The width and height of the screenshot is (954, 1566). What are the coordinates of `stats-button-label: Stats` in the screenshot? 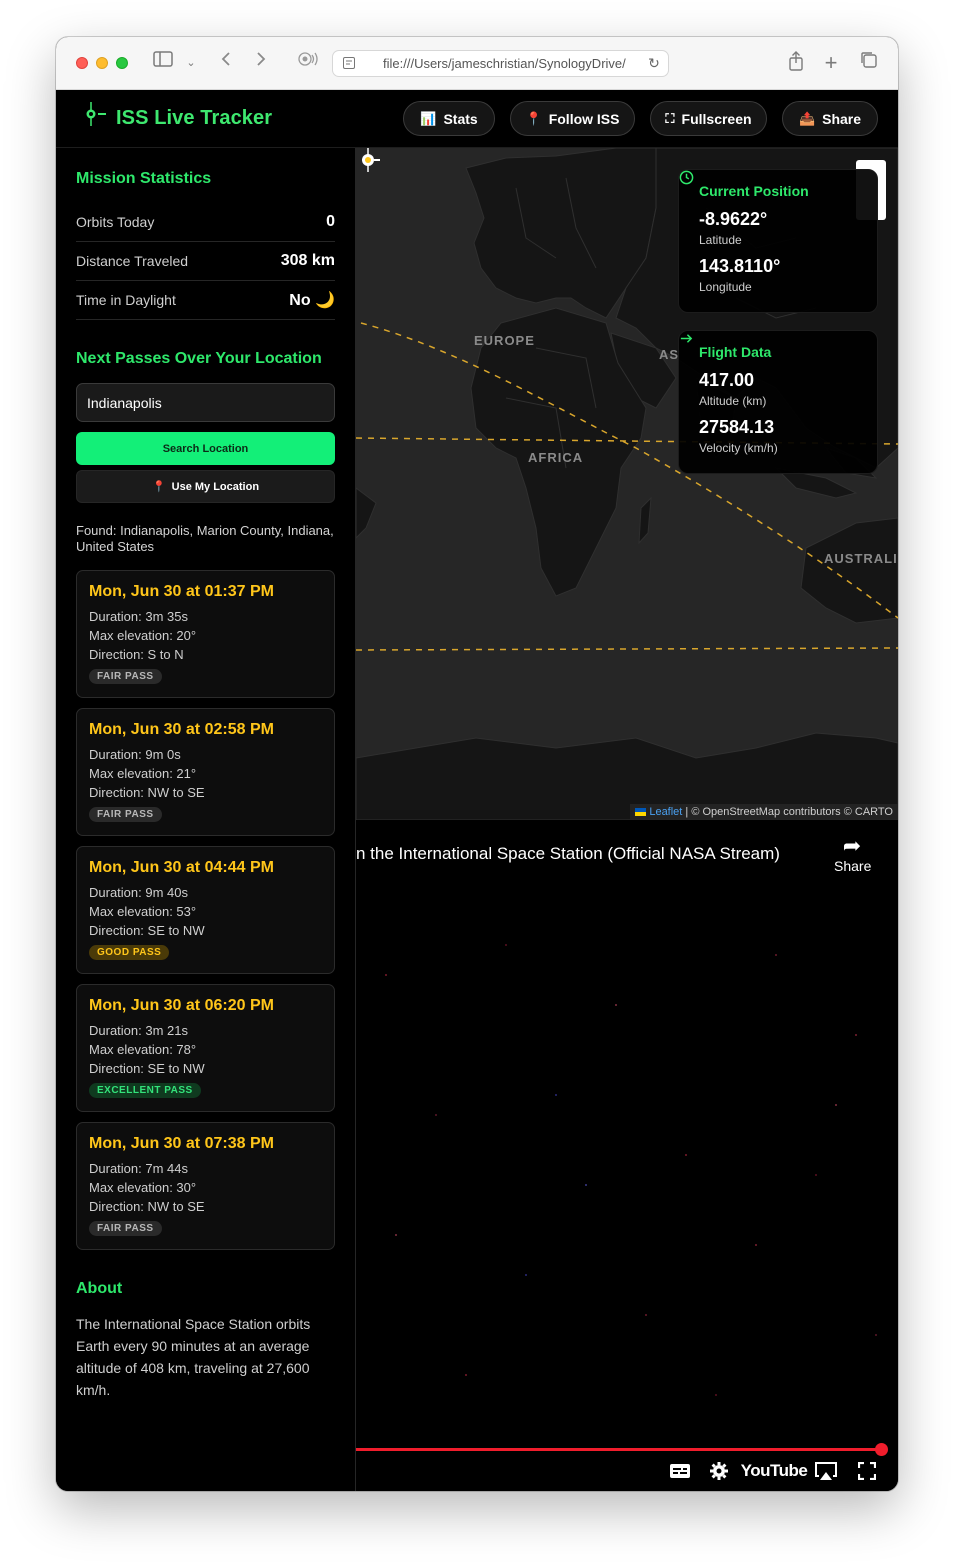 It's located at (460, 118).